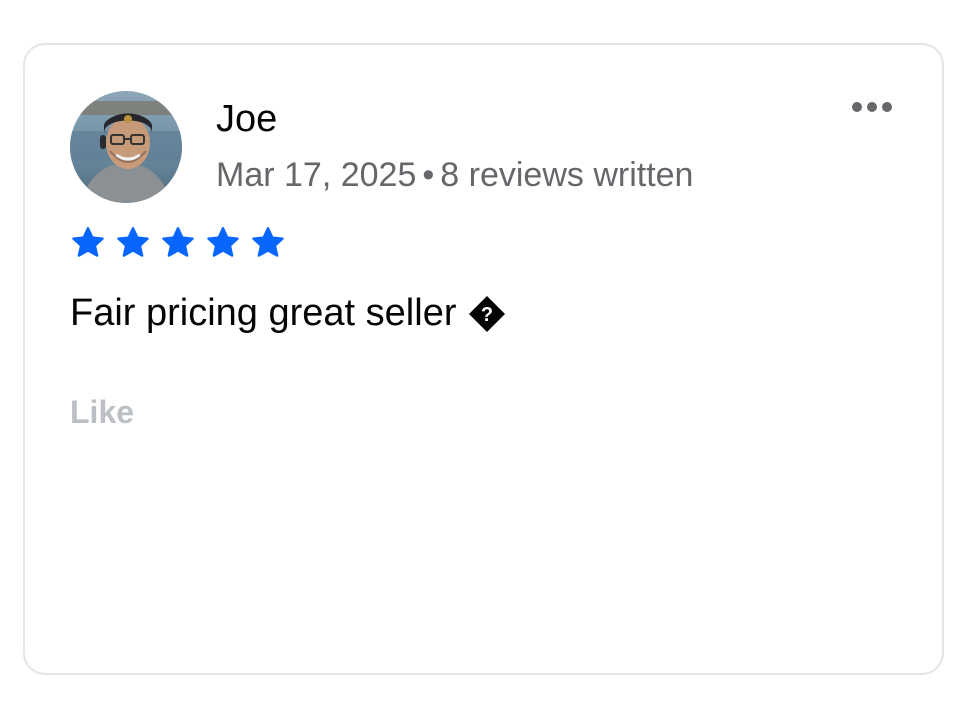 This screenshot has height=718, width=961. What do you see at coordinates (102, 412) in the screenshot?
I see `like-button: Like` at bounding box center [102, 412].